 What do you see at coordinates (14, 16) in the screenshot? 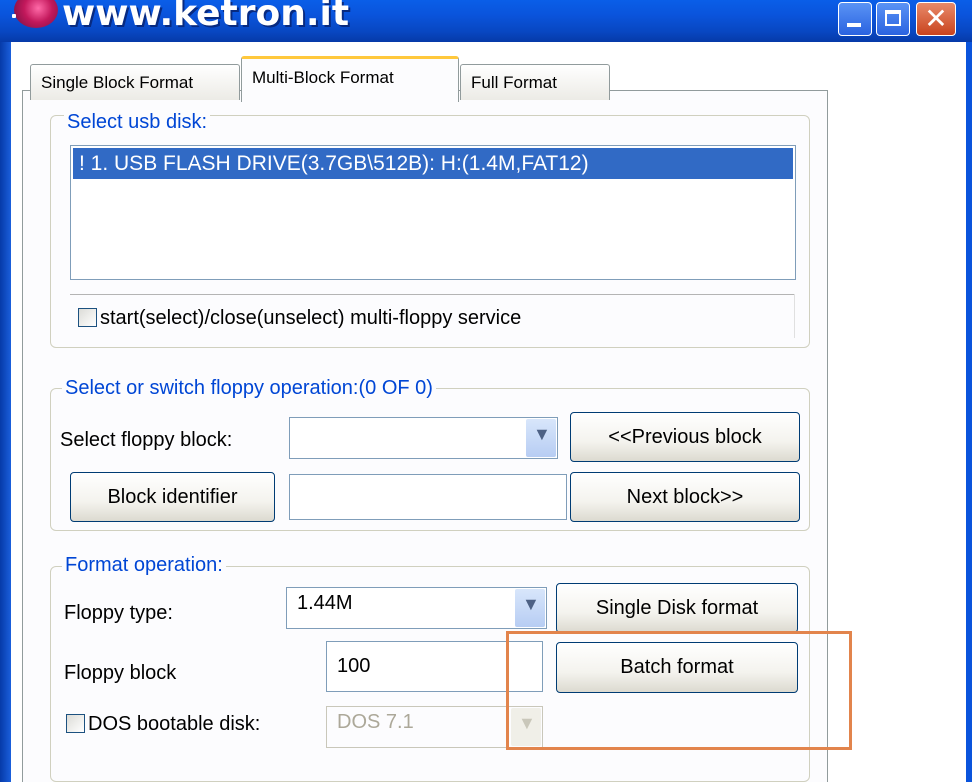
I see `app-icon-dot` at bounding box center [14, 16].